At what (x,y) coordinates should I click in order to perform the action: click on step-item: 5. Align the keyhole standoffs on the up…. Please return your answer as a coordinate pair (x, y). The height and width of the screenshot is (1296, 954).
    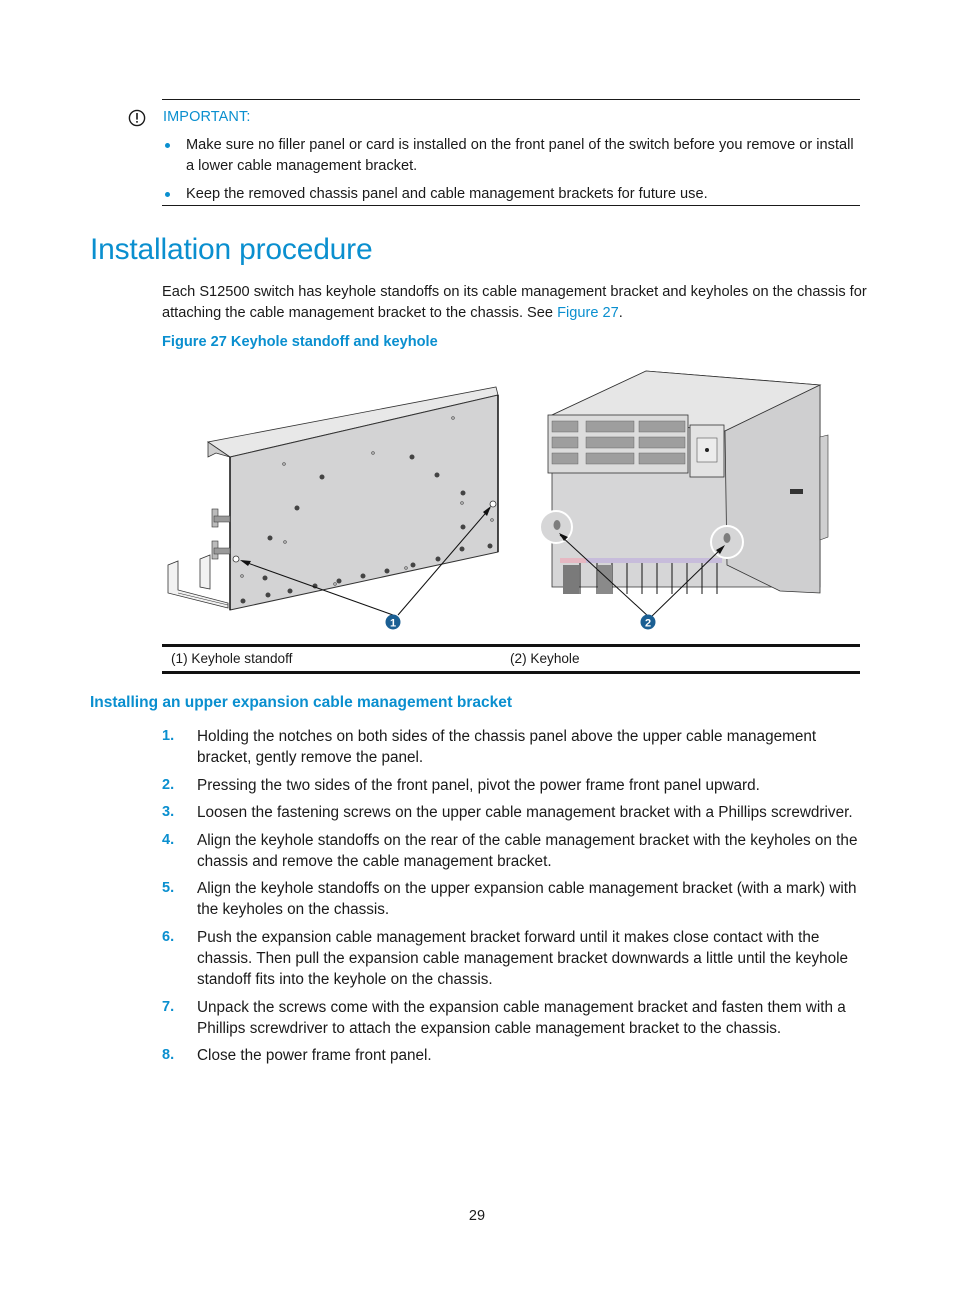
    Looking at the image, I should click on (515, 899).